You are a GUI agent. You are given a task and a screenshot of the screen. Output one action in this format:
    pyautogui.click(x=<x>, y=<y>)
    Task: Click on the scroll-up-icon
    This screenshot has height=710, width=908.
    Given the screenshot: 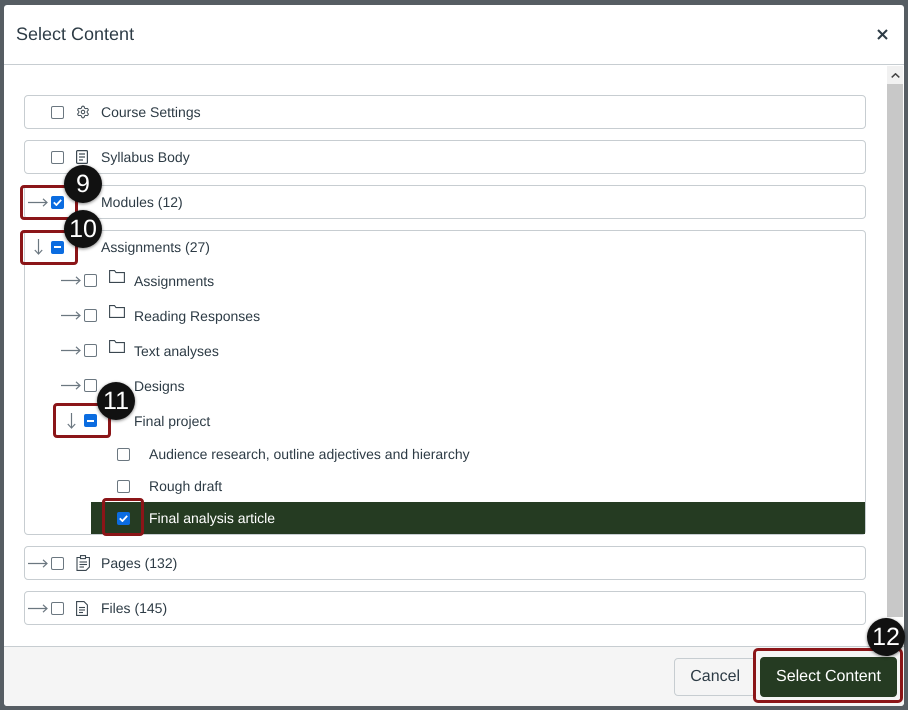 What is the action you would take?
    pyautogui.click(x=895, y=75)
    